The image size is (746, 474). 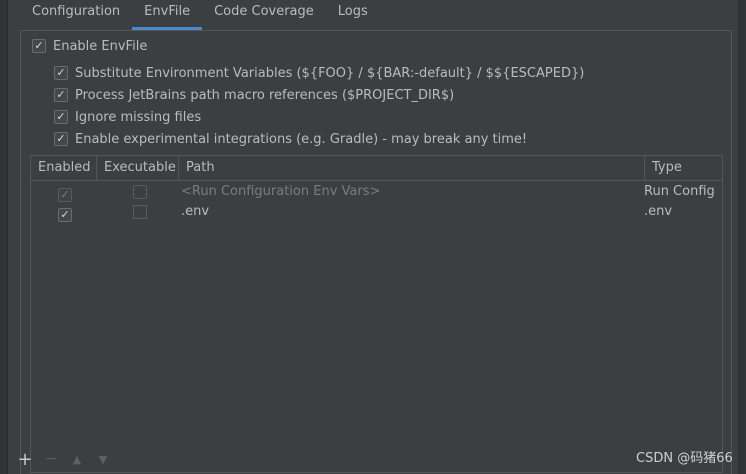 I want to click on table-row: ✓ .env .env, so click(x=376, y=212).